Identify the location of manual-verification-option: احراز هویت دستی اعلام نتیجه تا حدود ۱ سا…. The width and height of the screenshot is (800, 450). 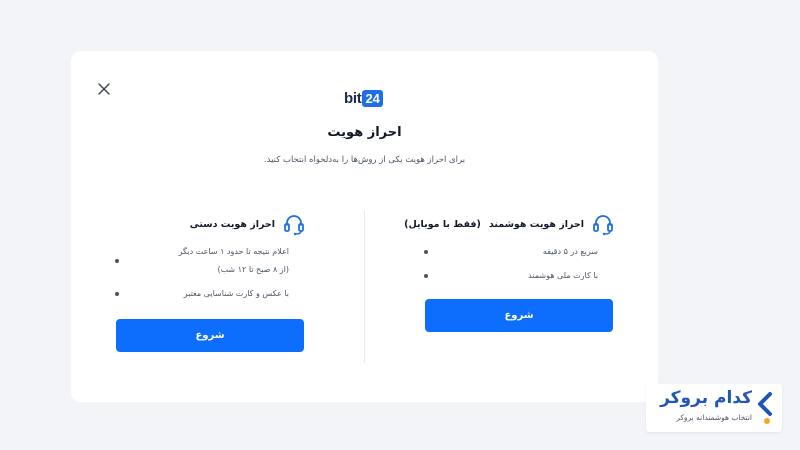
(210, 260).